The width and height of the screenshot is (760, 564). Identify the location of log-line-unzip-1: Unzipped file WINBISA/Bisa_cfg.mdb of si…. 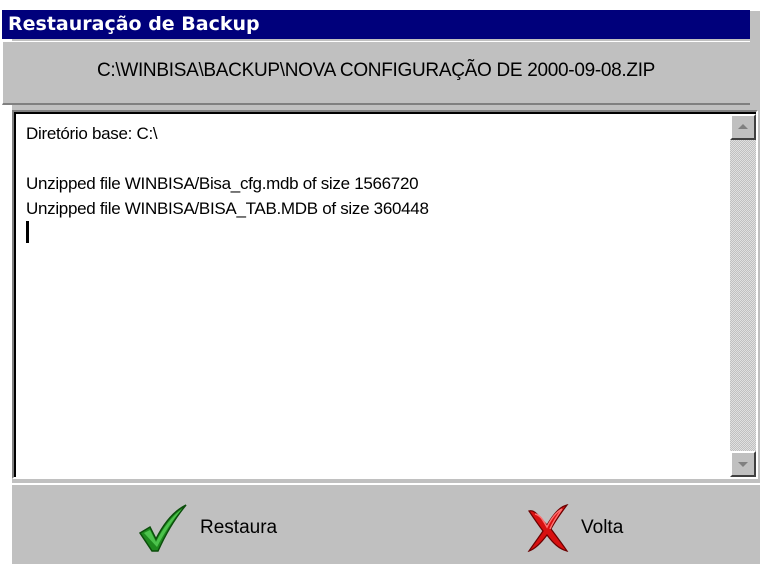
(222, 183).